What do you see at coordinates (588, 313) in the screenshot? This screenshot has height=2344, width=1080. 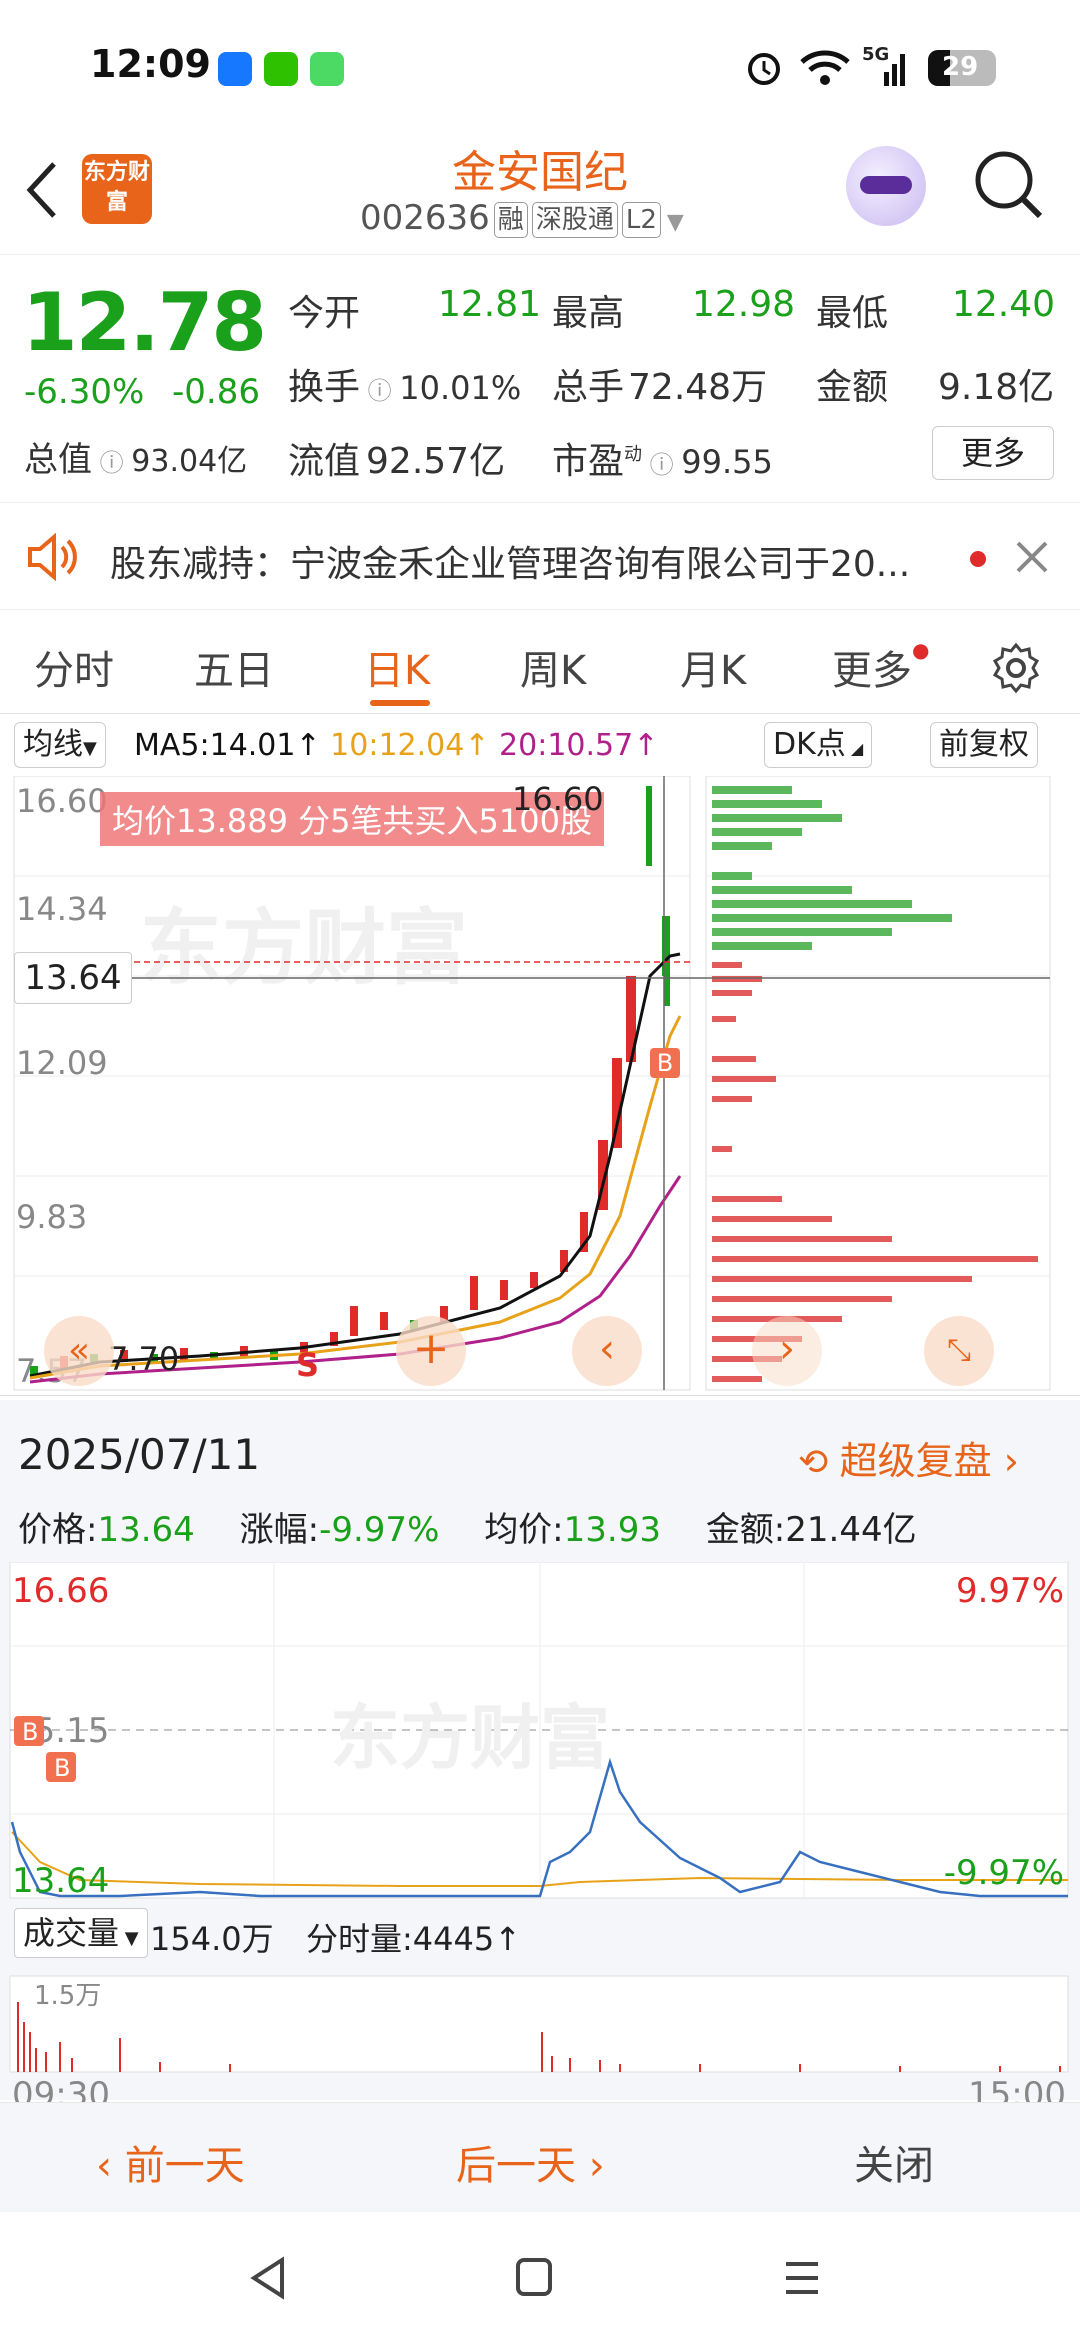 I see `high-label: 最高` at bounding box center [588, 313].